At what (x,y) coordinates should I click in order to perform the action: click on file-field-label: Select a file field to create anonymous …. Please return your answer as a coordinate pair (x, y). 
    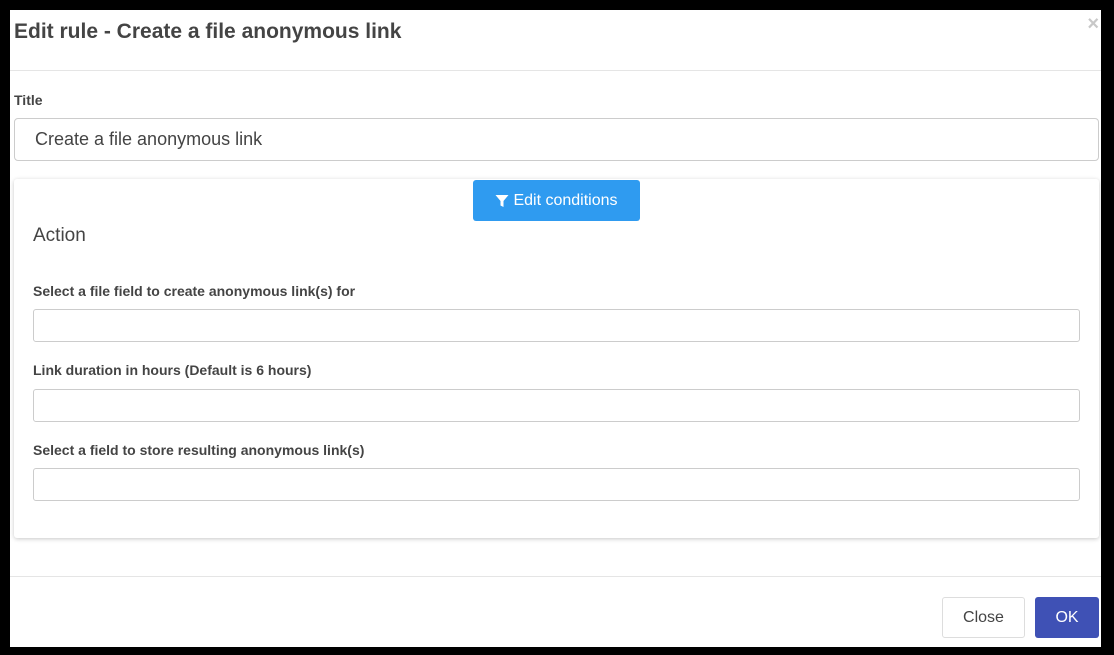
    Looking at the image, I should click on (194, 291).